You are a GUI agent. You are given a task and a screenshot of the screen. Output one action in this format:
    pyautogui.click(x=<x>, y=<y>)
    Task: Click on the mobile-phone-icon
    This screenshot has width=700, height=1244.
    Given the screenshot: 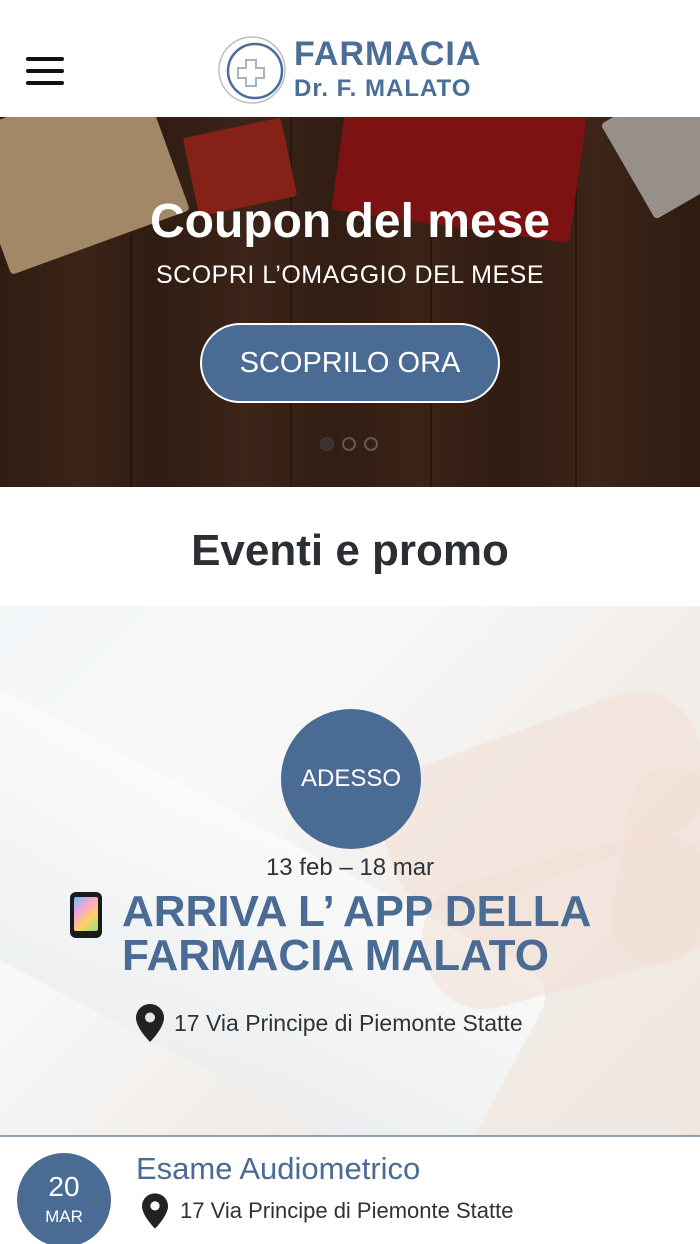 What is the action you would take?
    pyautogui.click(x=86, y=915)
    